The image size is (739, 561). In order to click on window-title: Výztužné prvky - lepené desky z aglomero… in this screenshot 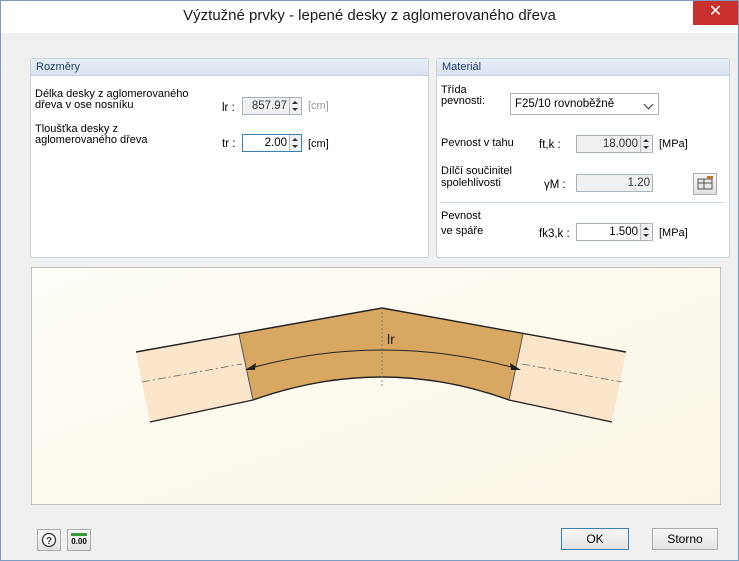, I will do `click(369, 15)`.